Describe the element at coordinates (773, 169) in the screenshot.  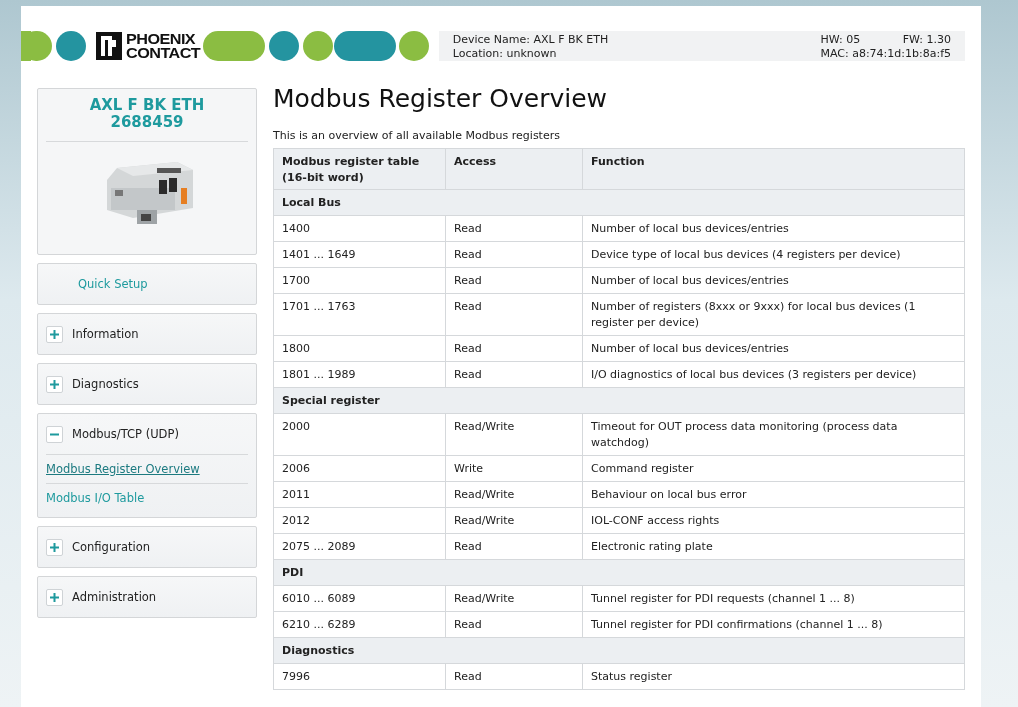
I see `column-header: Function` at that location.